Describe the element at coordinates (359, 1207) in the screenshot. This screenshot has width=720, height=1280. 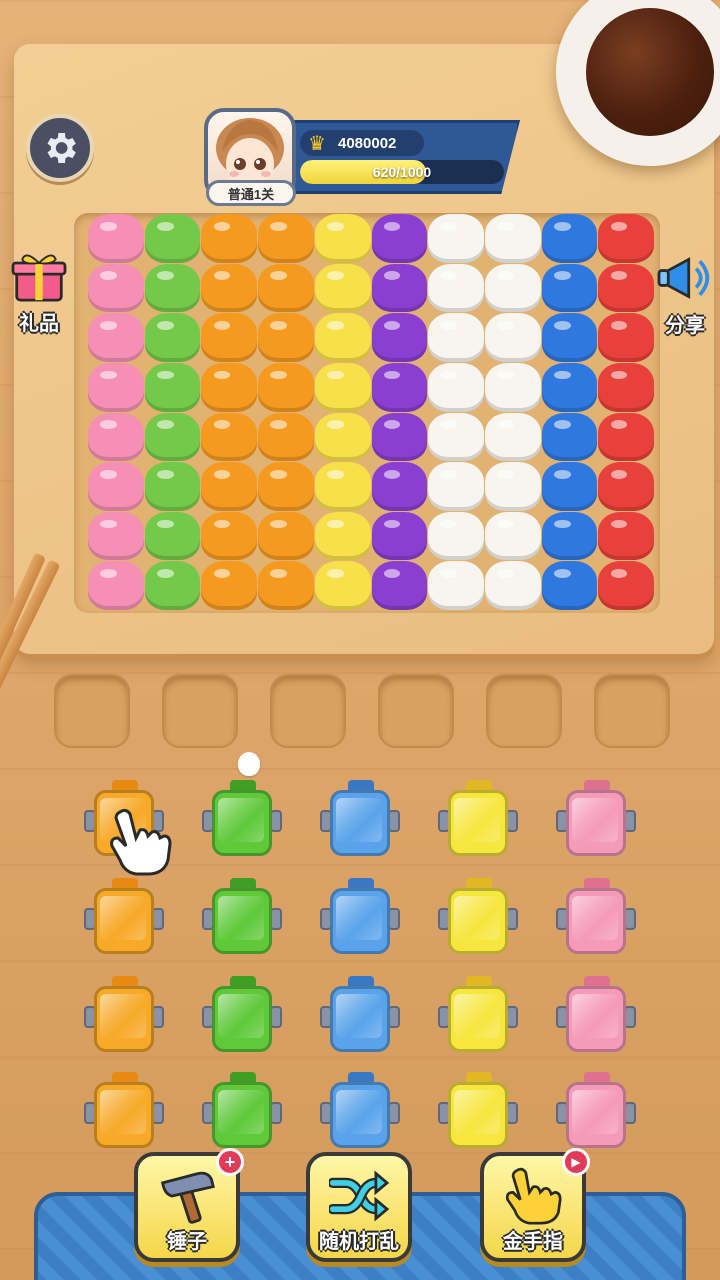
I see `shuffle-button: 随机打乱` at that location.